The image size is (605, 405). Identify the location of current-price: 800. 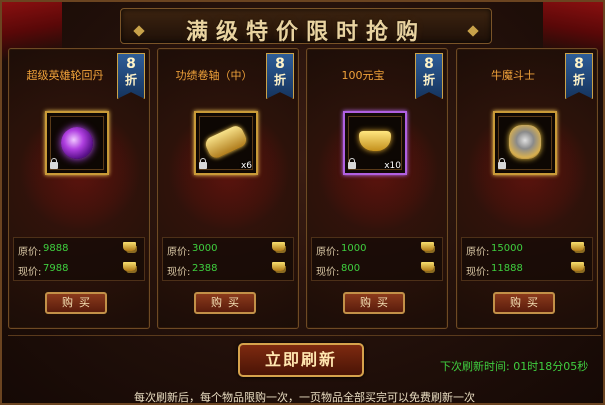
(351, 268).